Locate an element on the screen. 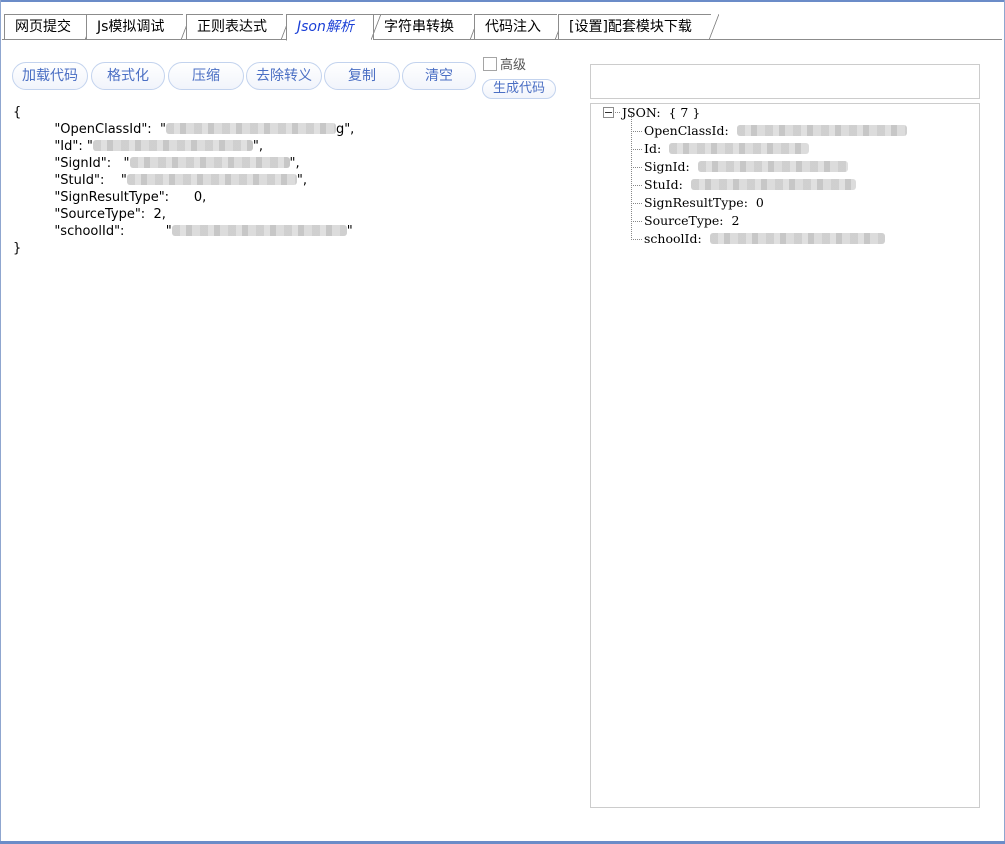  advanced-option: 高级 is located at coordinates (505, 63).